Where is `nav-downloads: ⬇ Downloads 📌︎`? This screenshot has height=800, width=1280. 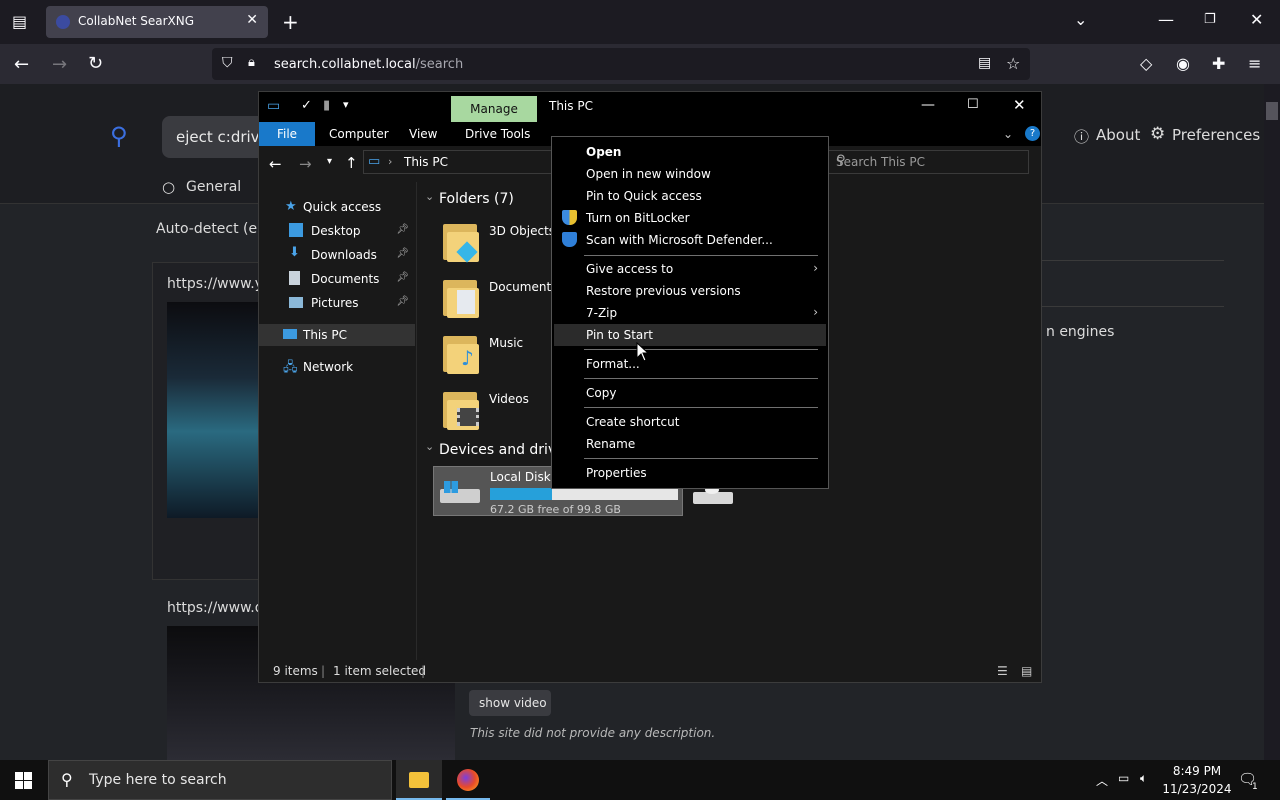 nav-downloads: ⬇ Downloads 📌︎ is located at coordinates (337, 255).